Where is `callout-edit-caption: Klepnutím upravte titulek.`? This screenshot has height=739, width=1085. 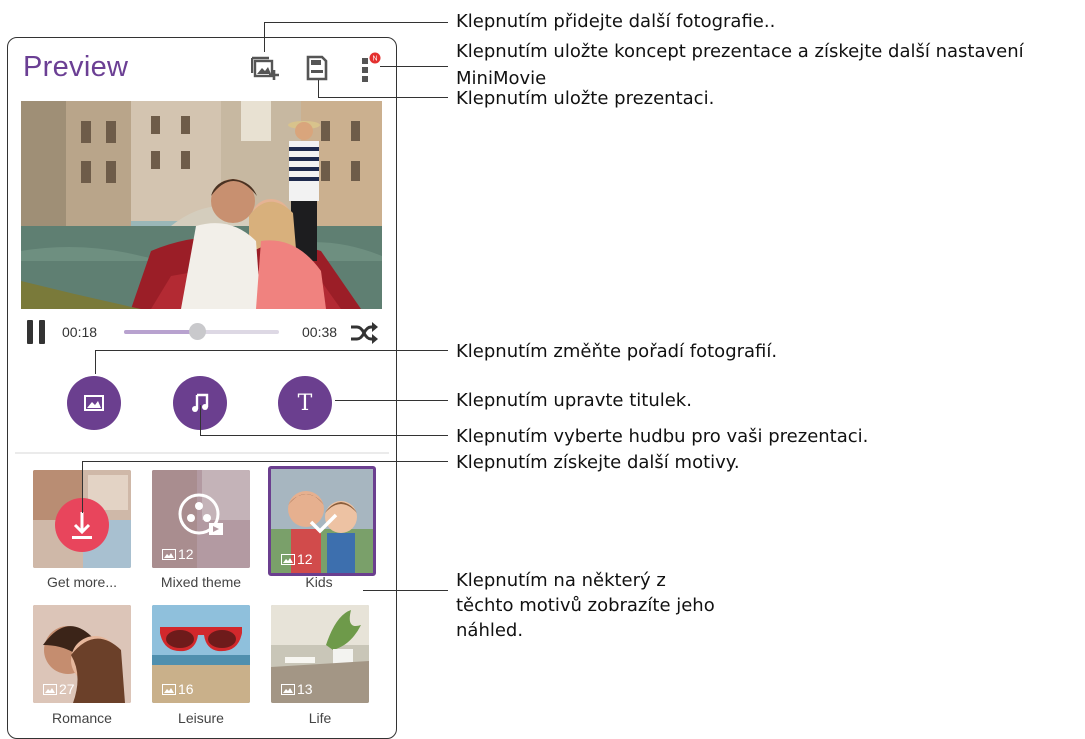 callout-edit-caption: Klepnutím upravte titulek. is located at coordinates (574, 400).